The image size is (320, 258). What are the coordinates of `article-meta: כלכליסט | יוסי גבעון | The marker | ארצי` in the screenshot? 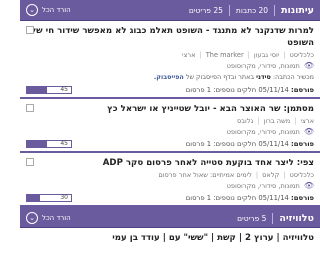 It's located at (170, 55).